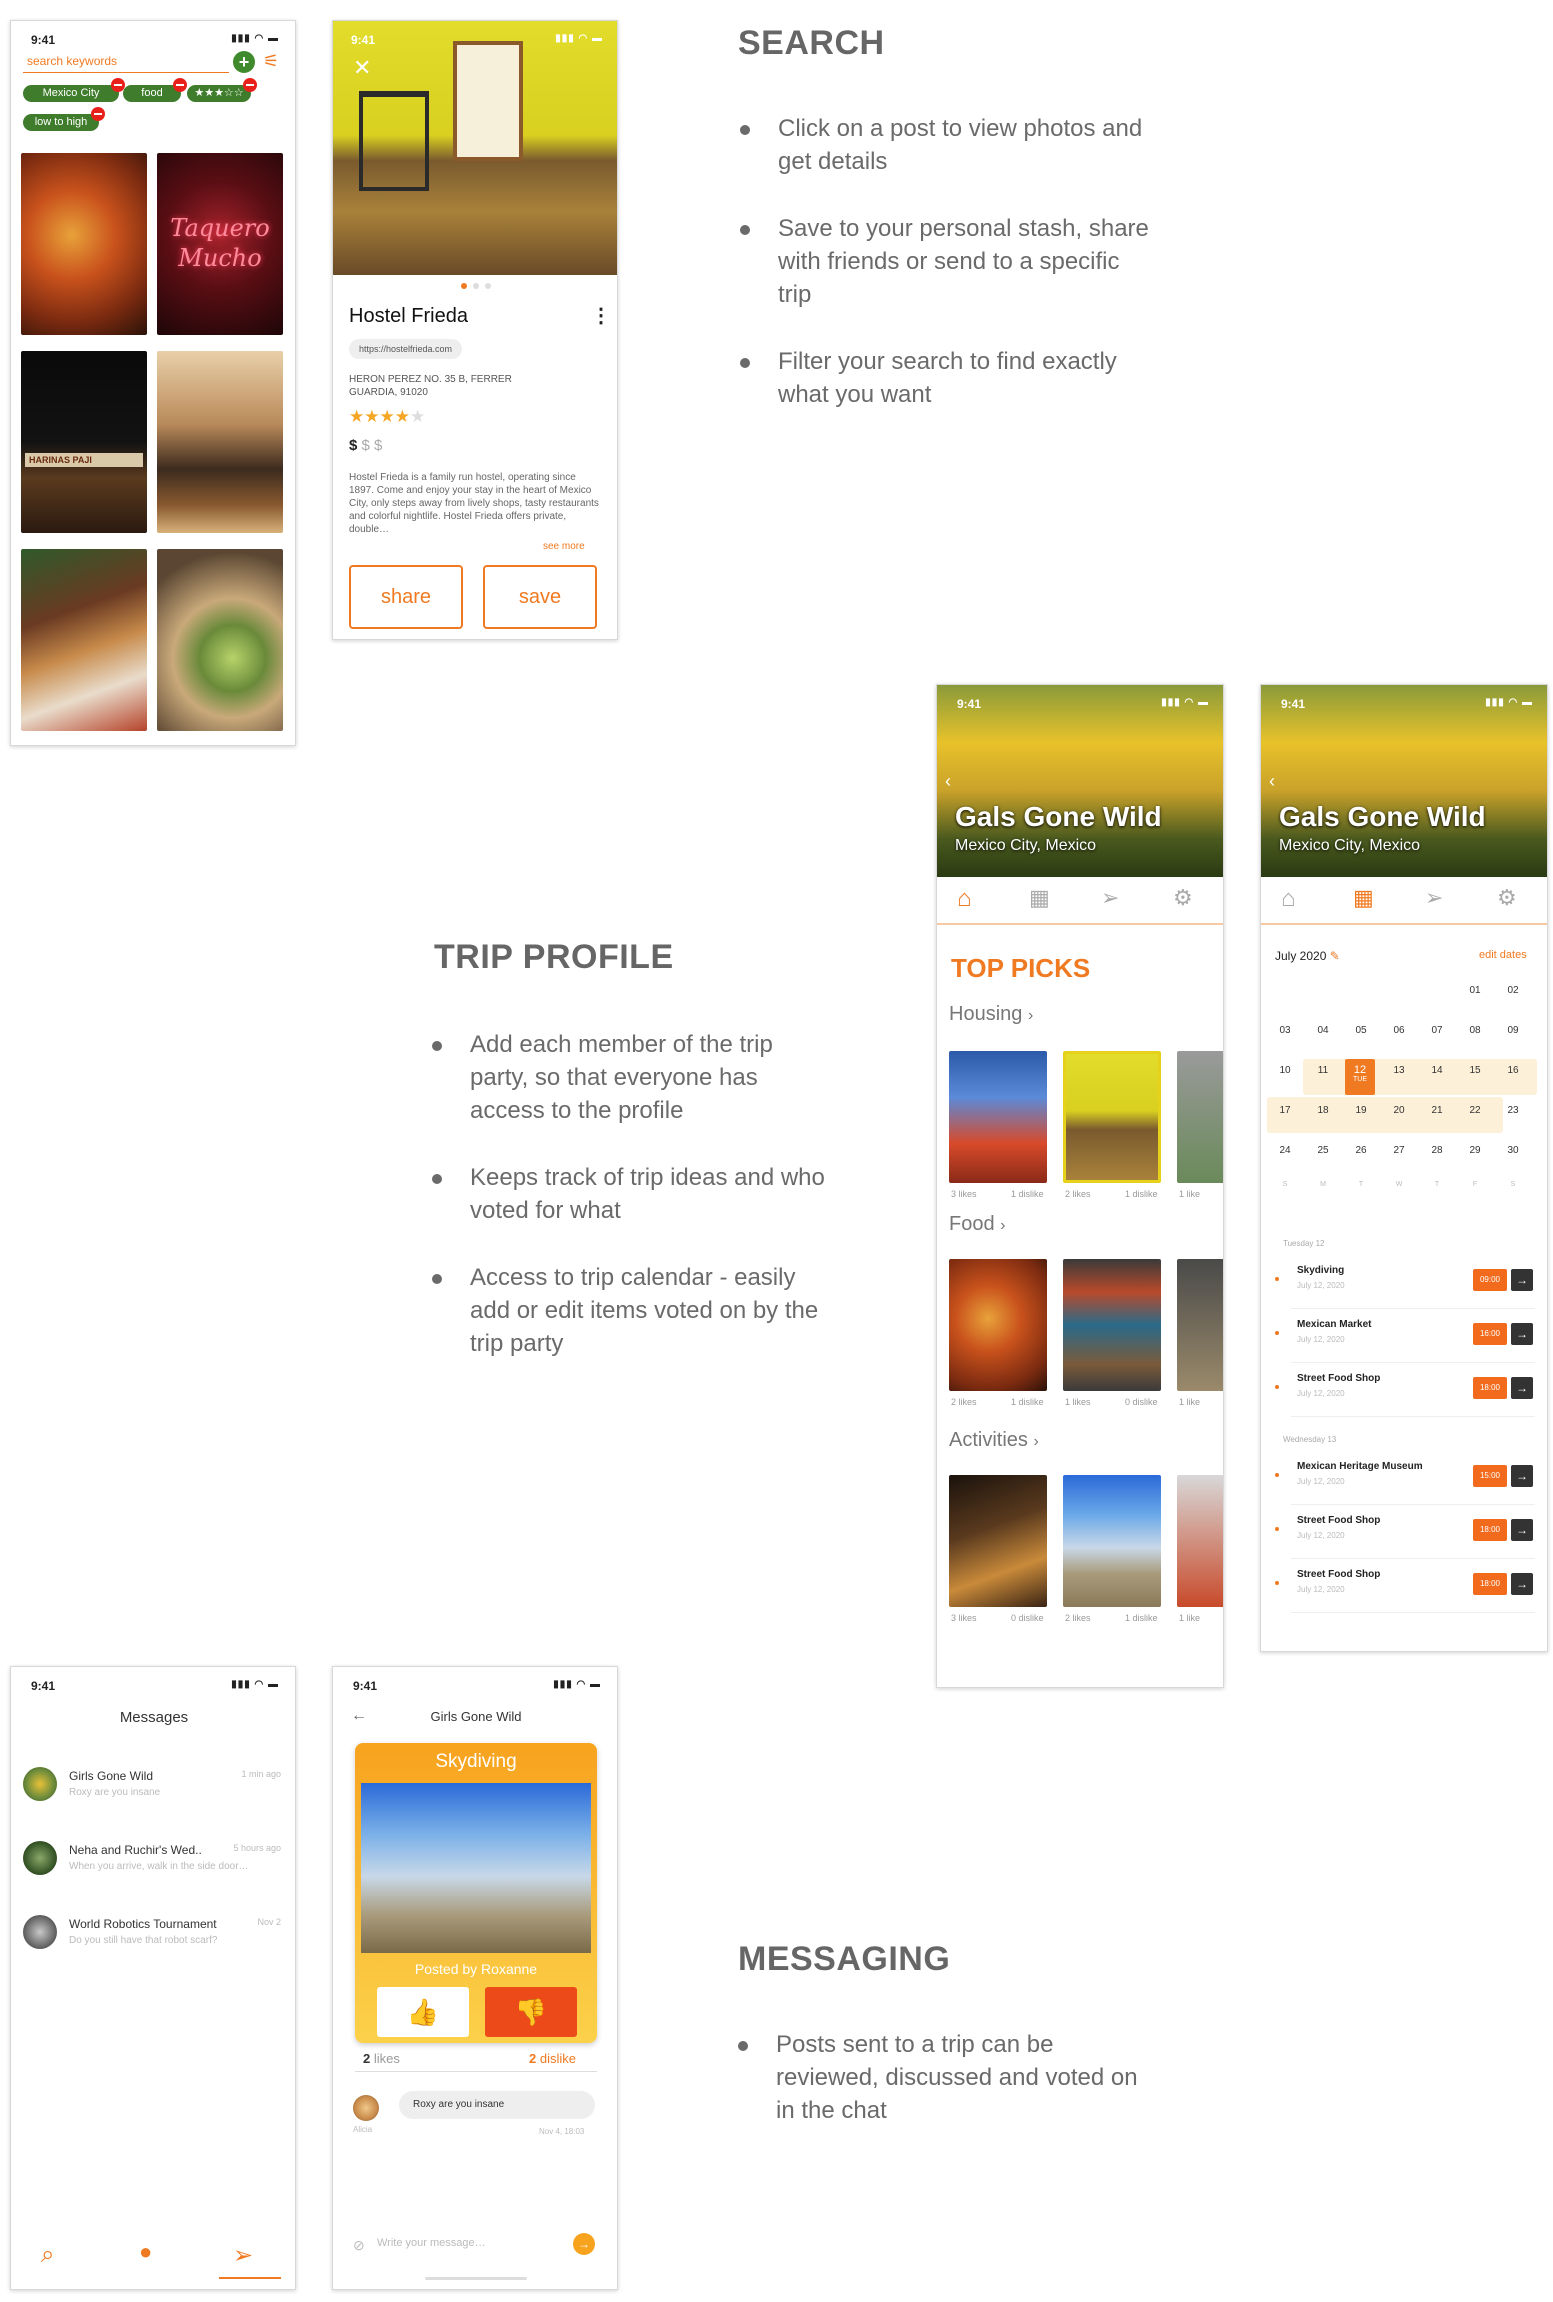  What do you see at coordinates (47, 2255) in the screenshot?
I see `search-icon: ⌕` at bounding box center [47, 2255].